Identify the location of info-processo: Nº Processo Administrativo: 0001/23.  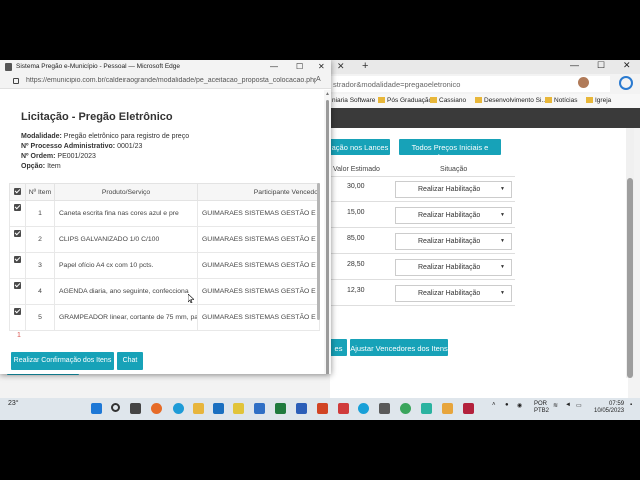
(82, 146).